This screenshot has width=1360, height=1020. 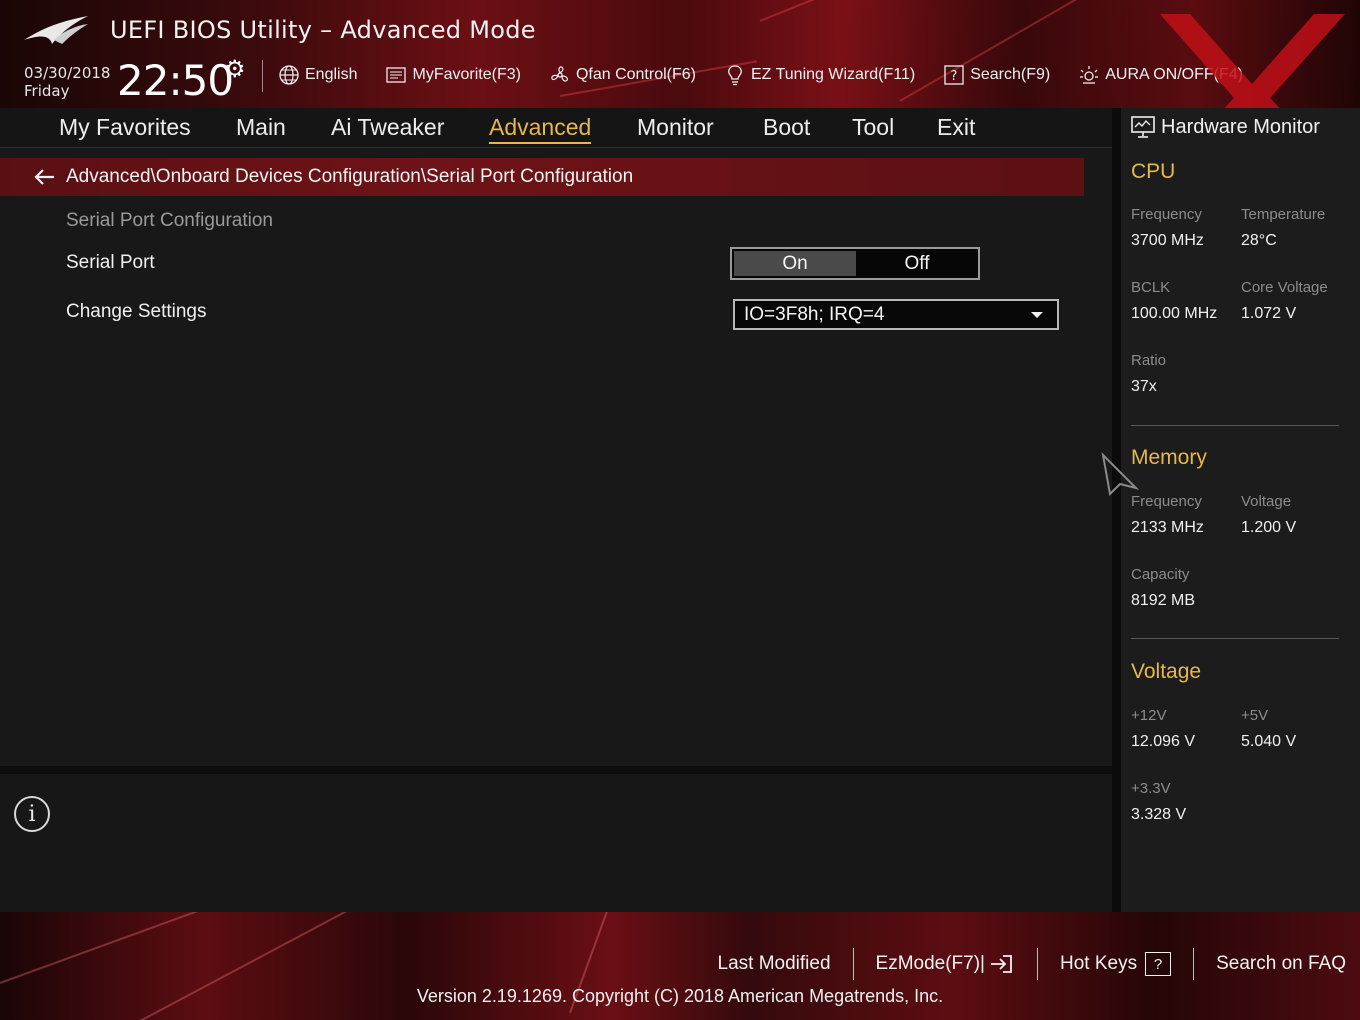 I want to click on myfavorite-button: MyFavorite(F3), so click(x=453, y=75).